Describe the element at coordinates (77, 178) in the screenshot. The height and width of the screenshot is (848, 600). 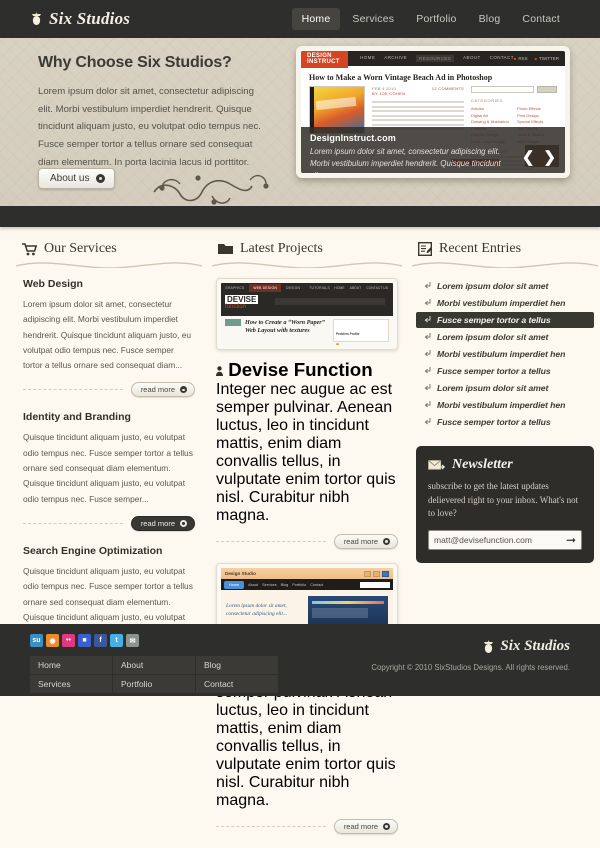
I see `about-us-button: About us` at that location.